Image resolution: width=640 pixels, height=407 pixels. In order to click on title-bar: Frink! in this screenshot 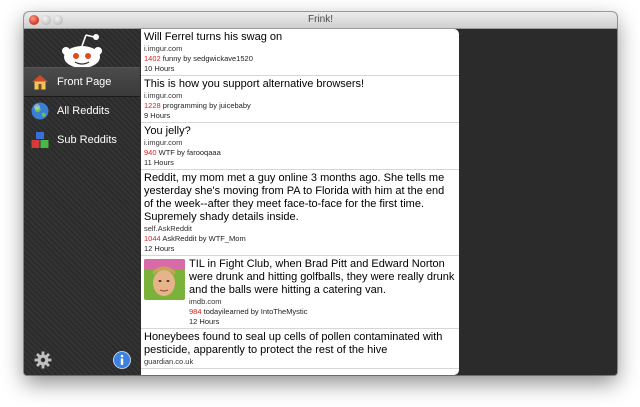, I will do `click(320, 20)`.